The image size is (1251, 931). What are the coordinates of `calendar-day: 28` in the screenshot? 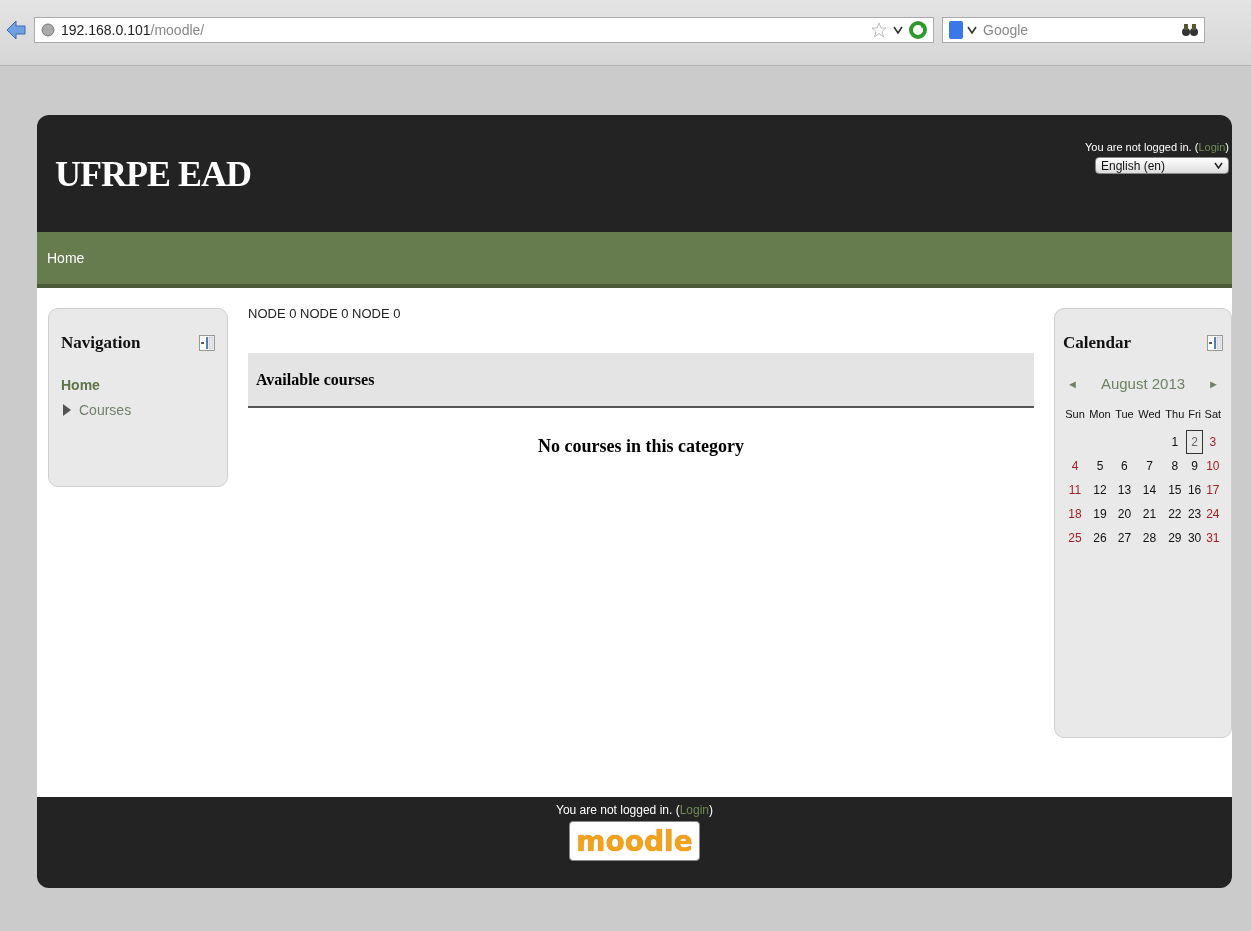 It's located at (1149, 538).